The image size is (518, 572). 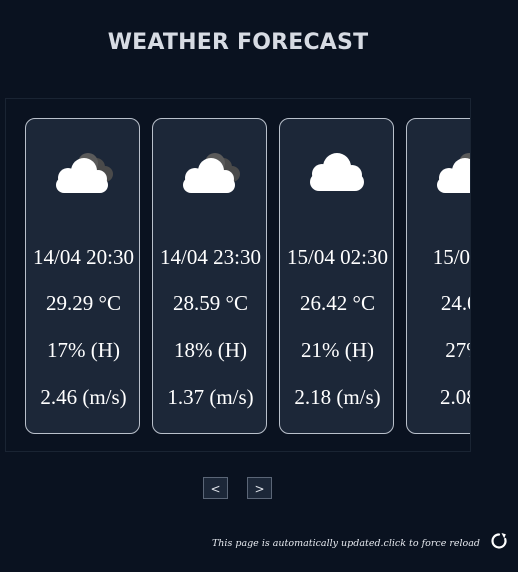 What do you see at coordinates (210, 397) in the screenshot?
I see `forecast-wind: 1.37 (m/s)` at bounding box center [210, 397].